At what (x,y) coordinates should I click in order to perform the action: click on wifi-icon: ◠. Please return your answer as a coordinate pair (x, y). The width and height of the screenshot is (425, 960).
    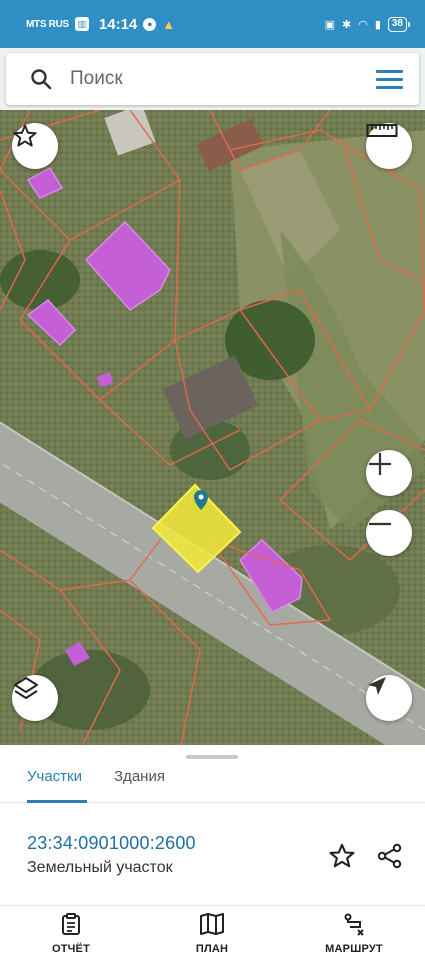
    Looking at the image, I should click on (363, 24).